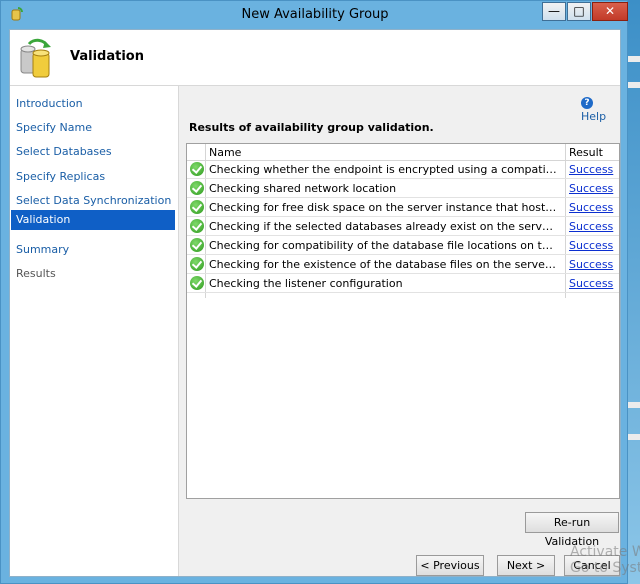 The image size is (640, 584). Describe the element at coordinates (303, 188) in the screenshot. I see `check-name: Checking shared network location` at that location.